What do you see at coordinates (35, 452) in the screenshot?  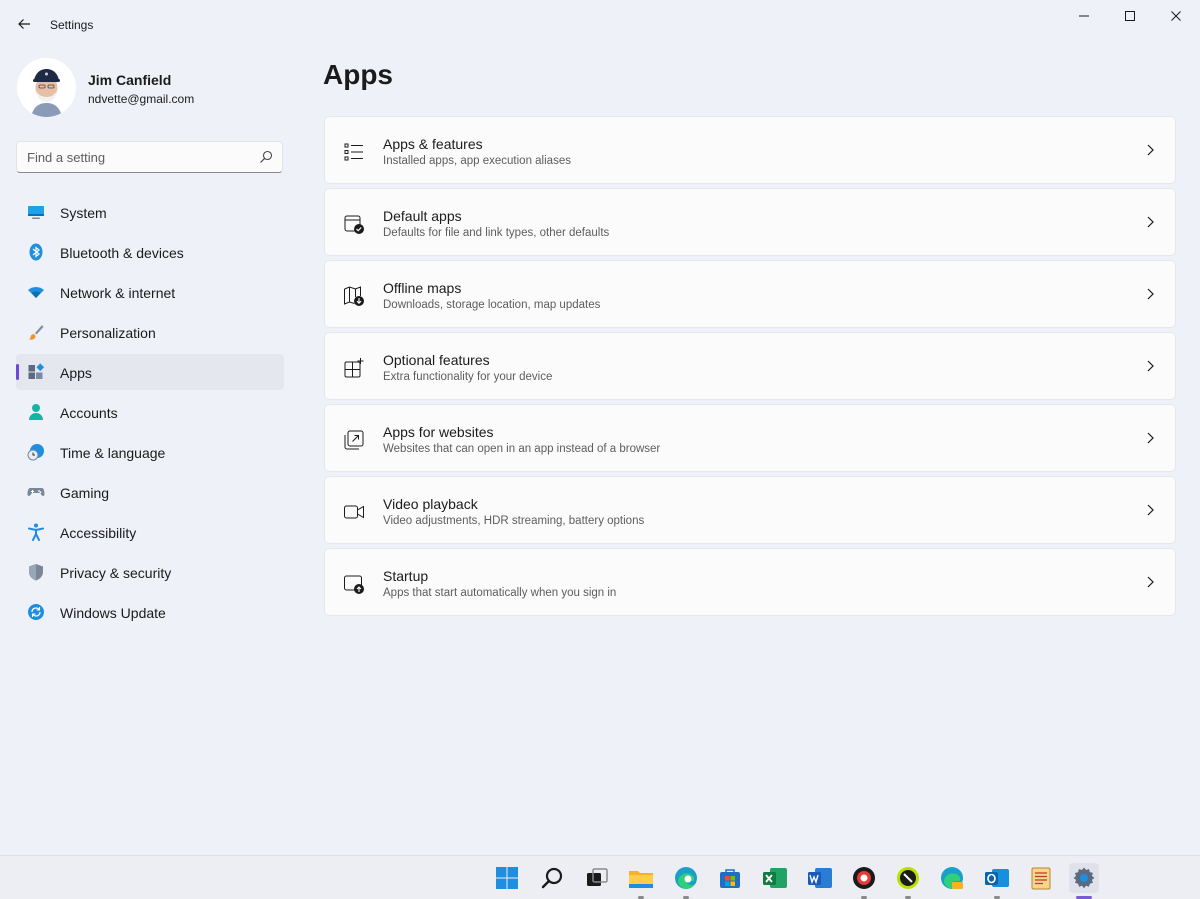 I see `clock-globe-icon` at bounding box center [35, 452].